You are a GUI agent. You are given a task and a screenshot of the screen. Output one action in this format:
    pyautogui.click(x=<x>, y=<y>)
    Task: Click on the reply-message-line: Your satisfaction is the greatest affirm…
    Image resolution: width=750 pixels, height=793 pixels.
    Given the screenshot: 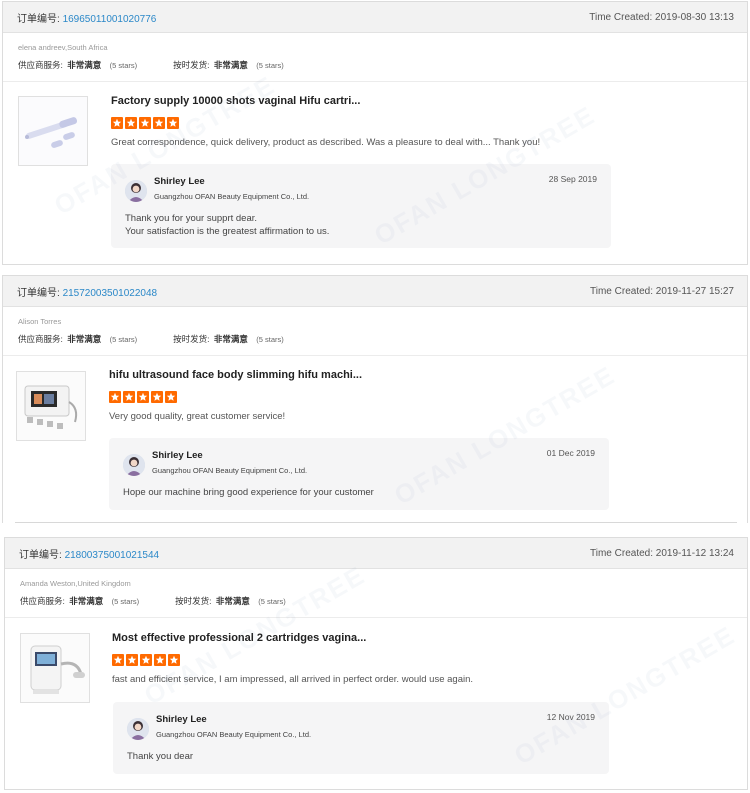 What is the action you would take?
    pyautogui.click(x=227, y=231)
    